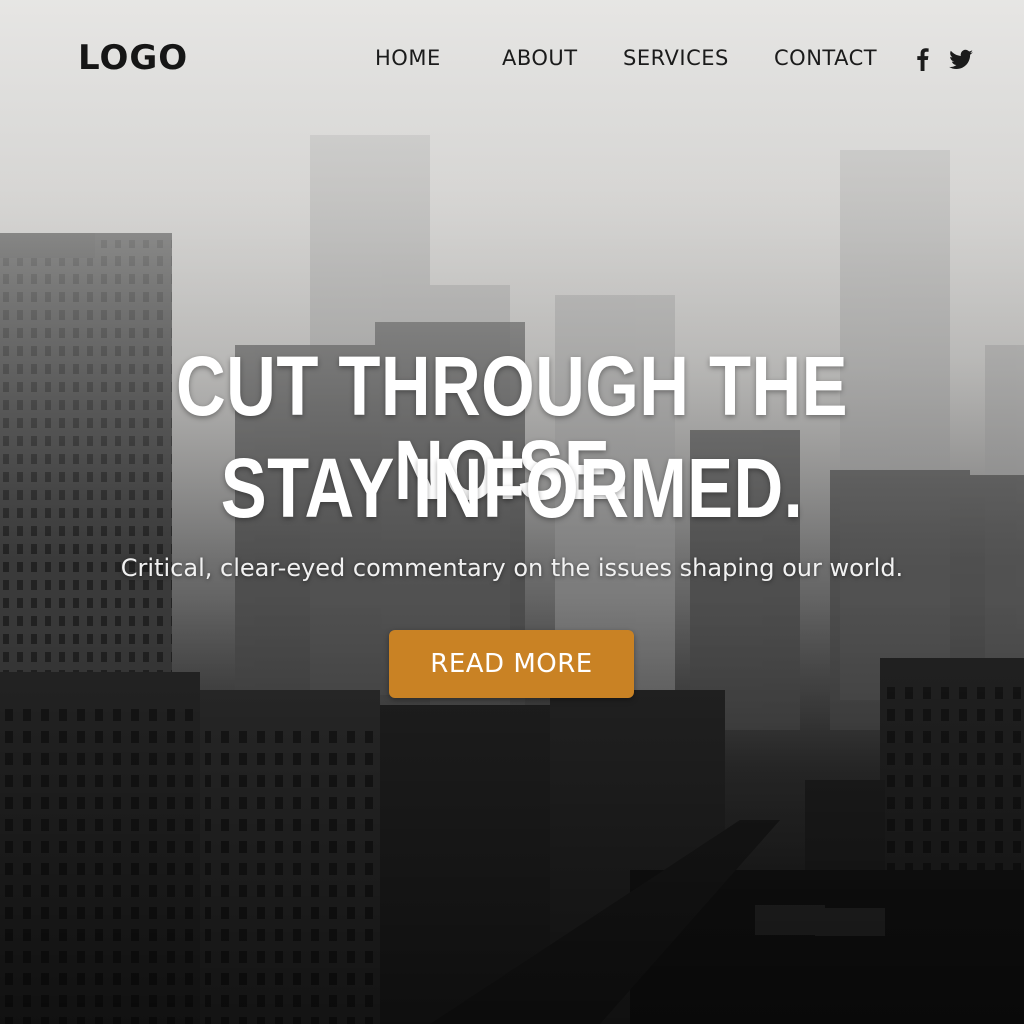 The image size is (1024, 1024). Describe the element at coordinates (825, 58) in the screenshot. I see `nav-contact: CONTACT` at that location.